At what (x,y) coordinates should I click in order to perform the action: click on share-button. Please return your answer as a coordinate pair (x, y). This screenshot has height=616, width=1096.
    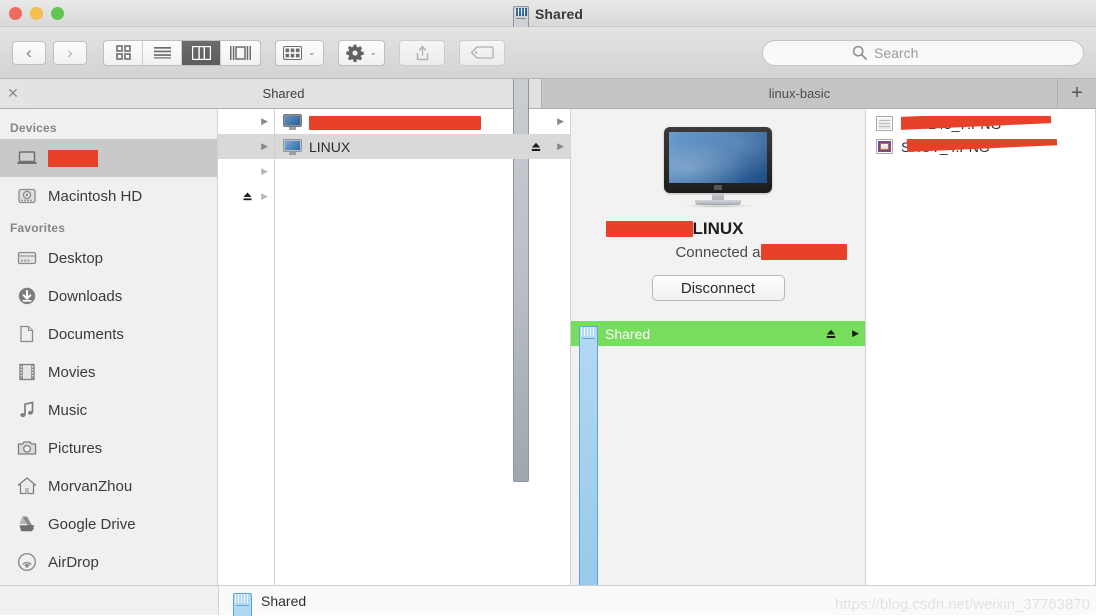
    Looking at the image, I should click on (422, 52).